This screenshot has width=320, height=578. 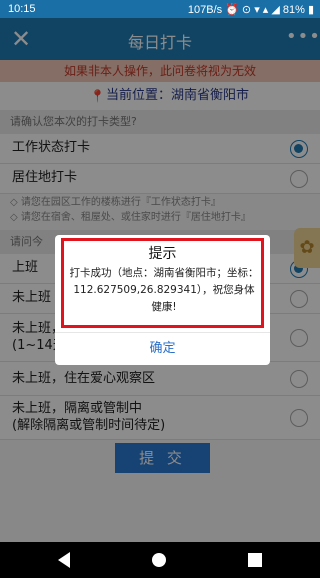 What do you see at coordinates (255, 560) in the screenshot?
I see `recent-apps-icon` at bounding box center [255, 560].